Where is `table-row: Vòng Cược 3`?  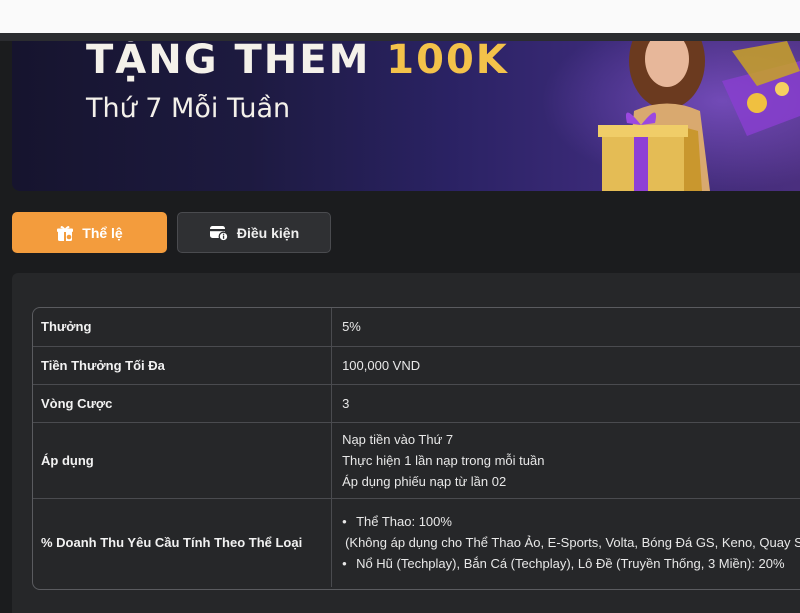
table-row: Vòng Cược 3 is located at coordinates (416, 403).